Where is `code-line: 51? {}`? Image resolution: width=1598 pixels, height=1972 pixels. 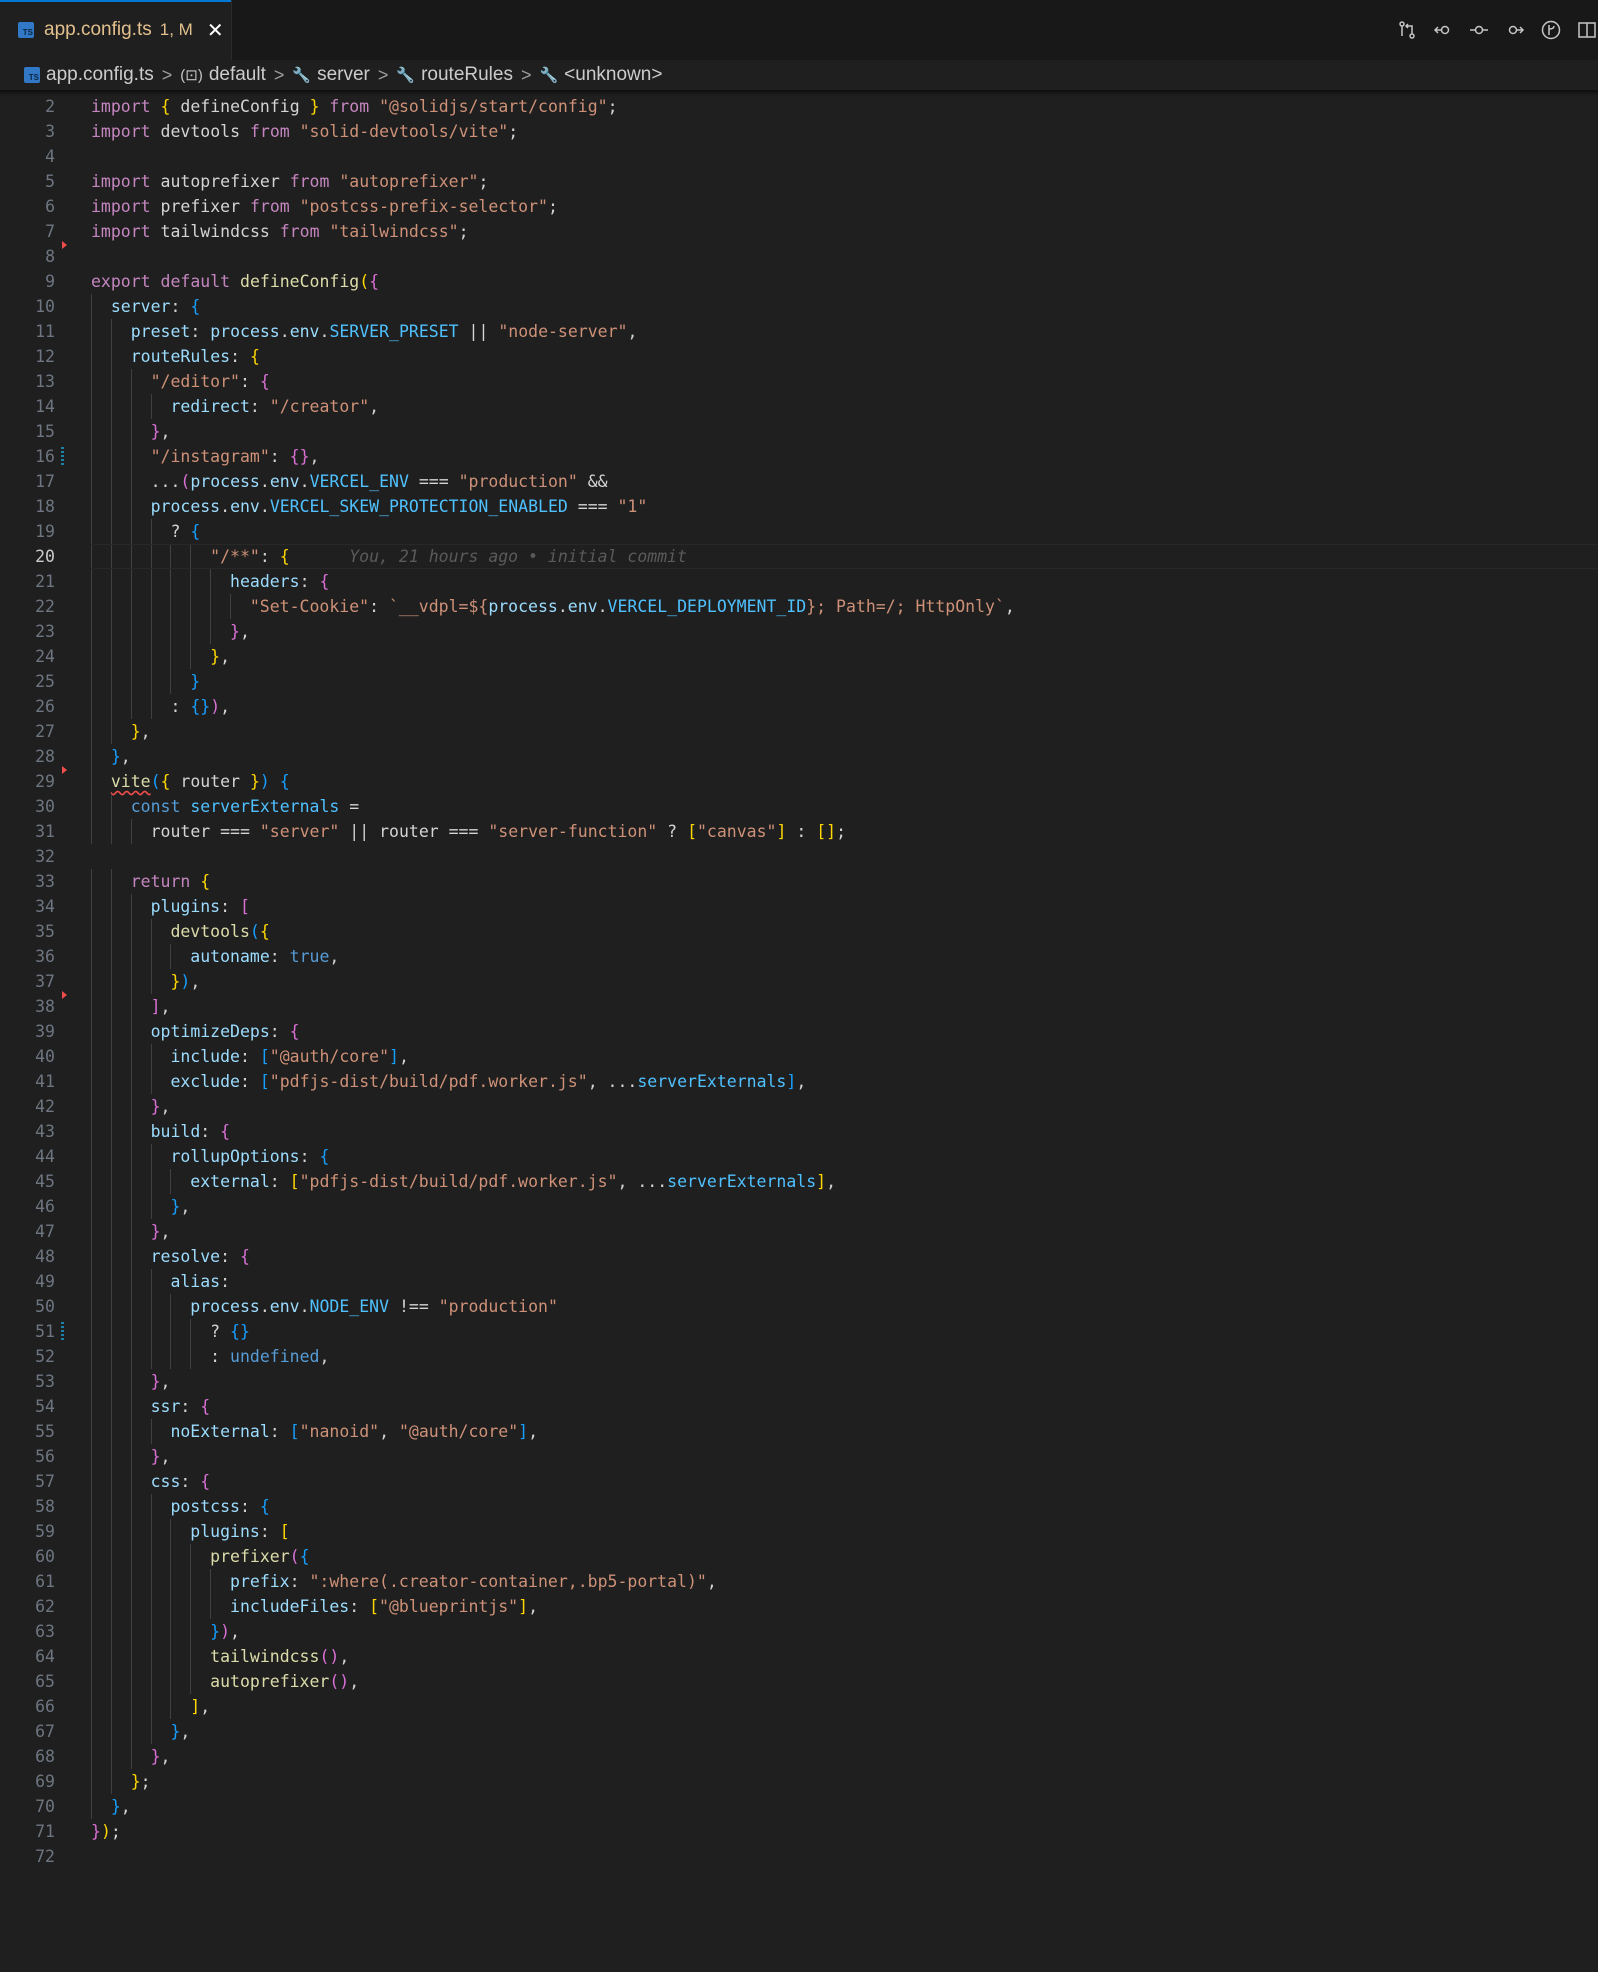
code-line: 51? {} is located at coordinates (799, 1331).